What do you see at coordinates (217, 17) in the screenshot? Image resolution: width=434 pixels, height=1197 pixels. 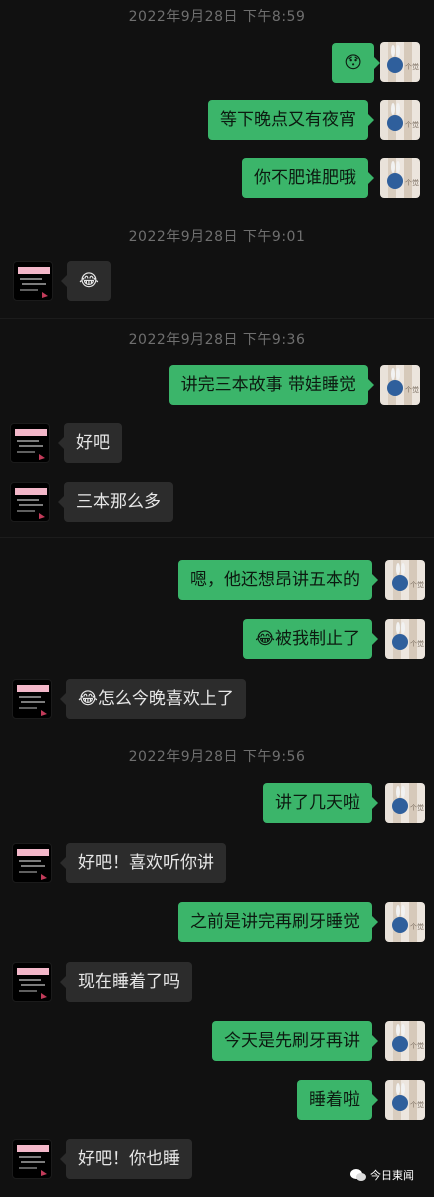 I see `timestamp: 2022年9月28日 下午8:59` at bounding box center [217, 17].